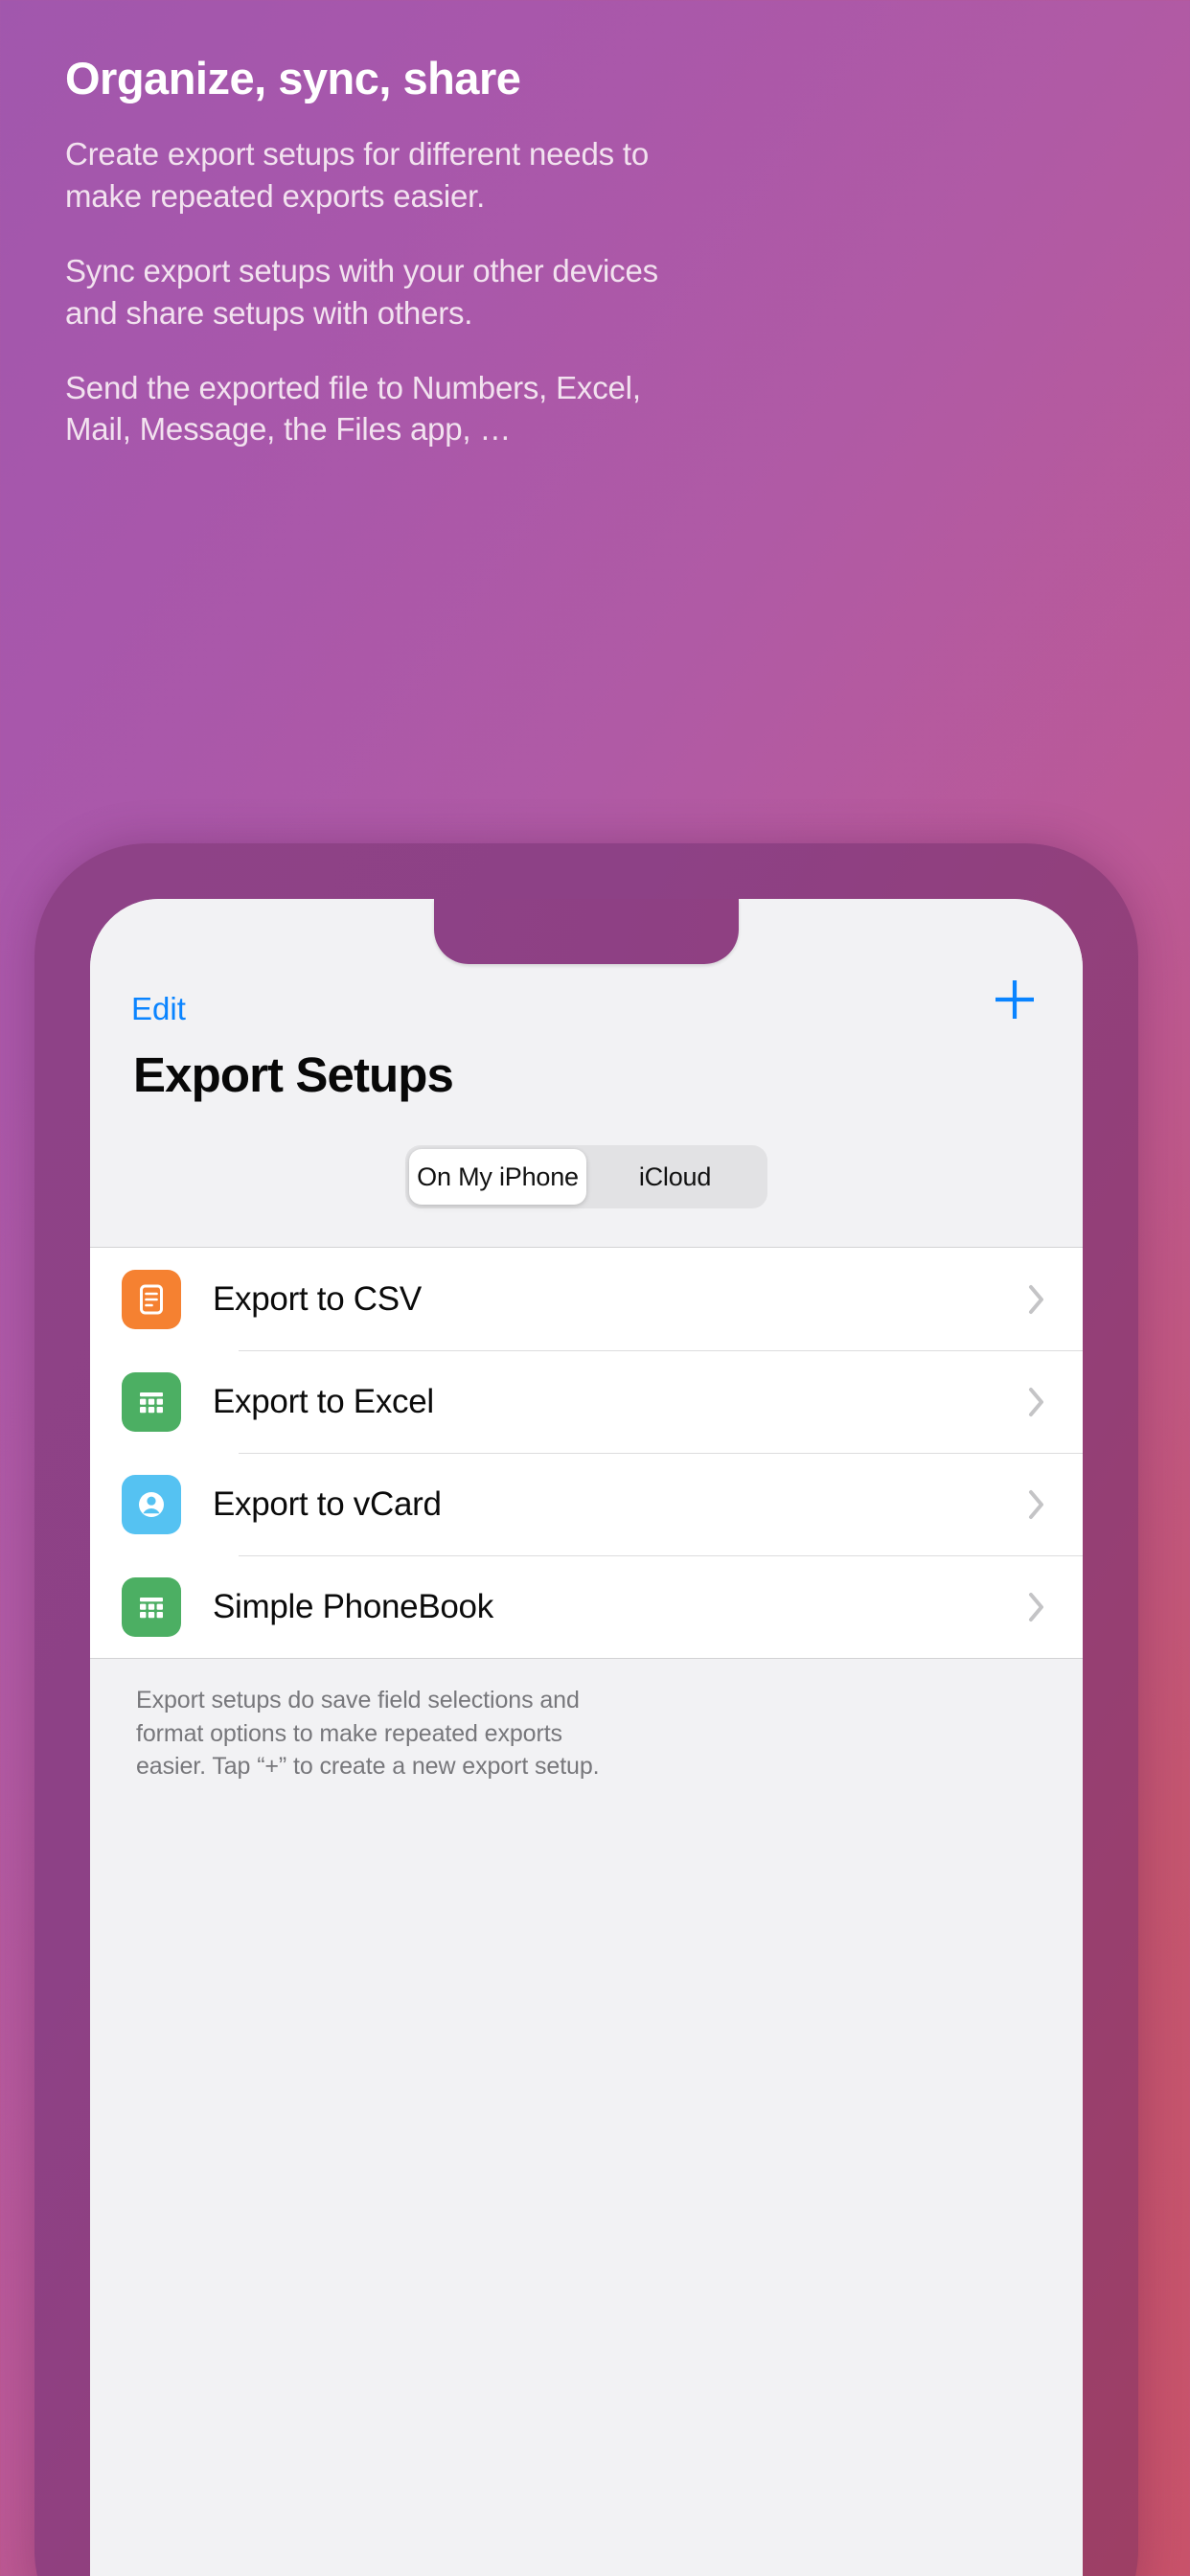 The image size is (1190, 2576). I want to click on segmented-control-container: On My iPhone iCloud, so click(587, 1196).